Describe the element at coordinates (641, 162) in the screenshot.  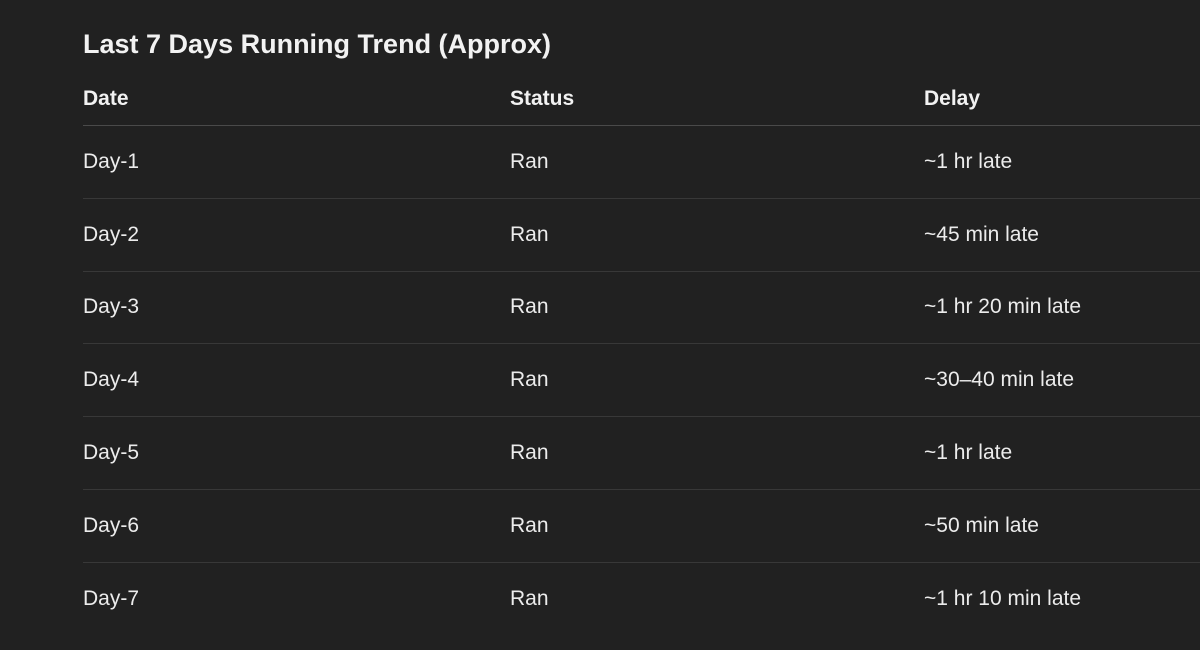
I see `table-row: Day-1 Ran ~1 hr late` at that location.